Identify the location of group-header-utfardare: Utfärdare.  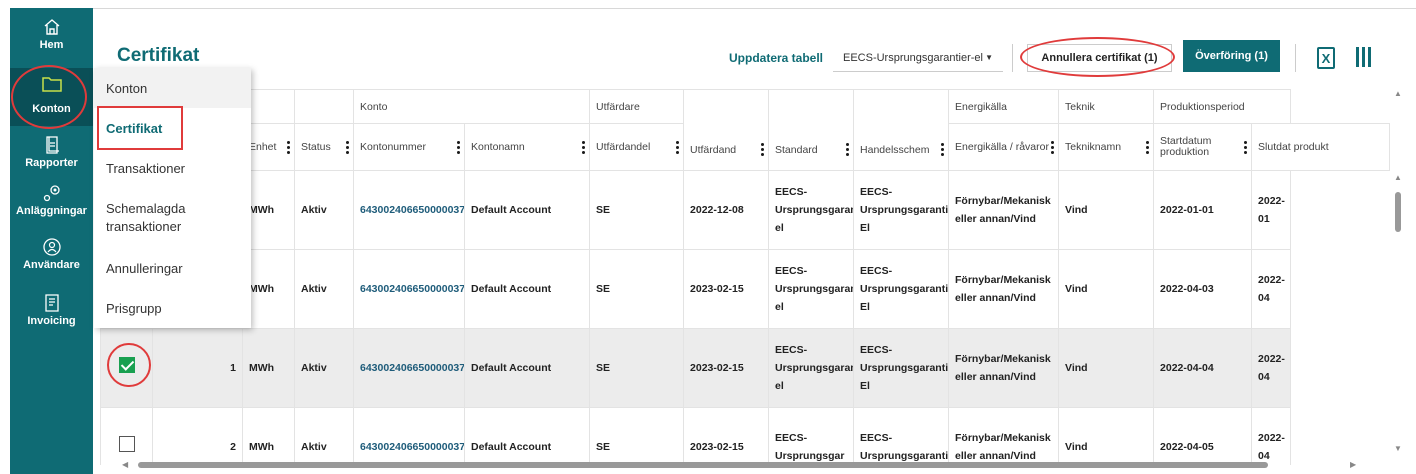
(637, 106).